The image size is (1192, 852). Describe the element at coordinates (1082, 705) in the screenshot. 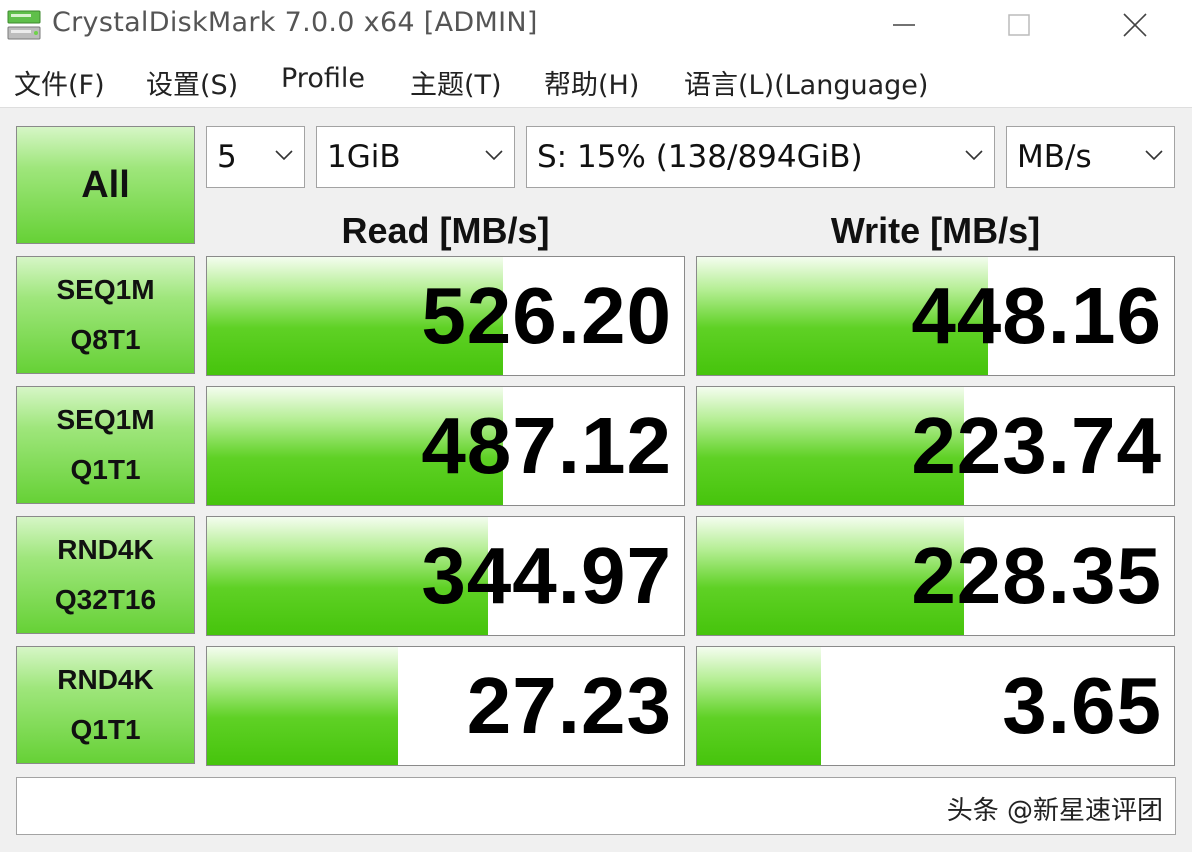

I see `write-value: 3.65` at that location.